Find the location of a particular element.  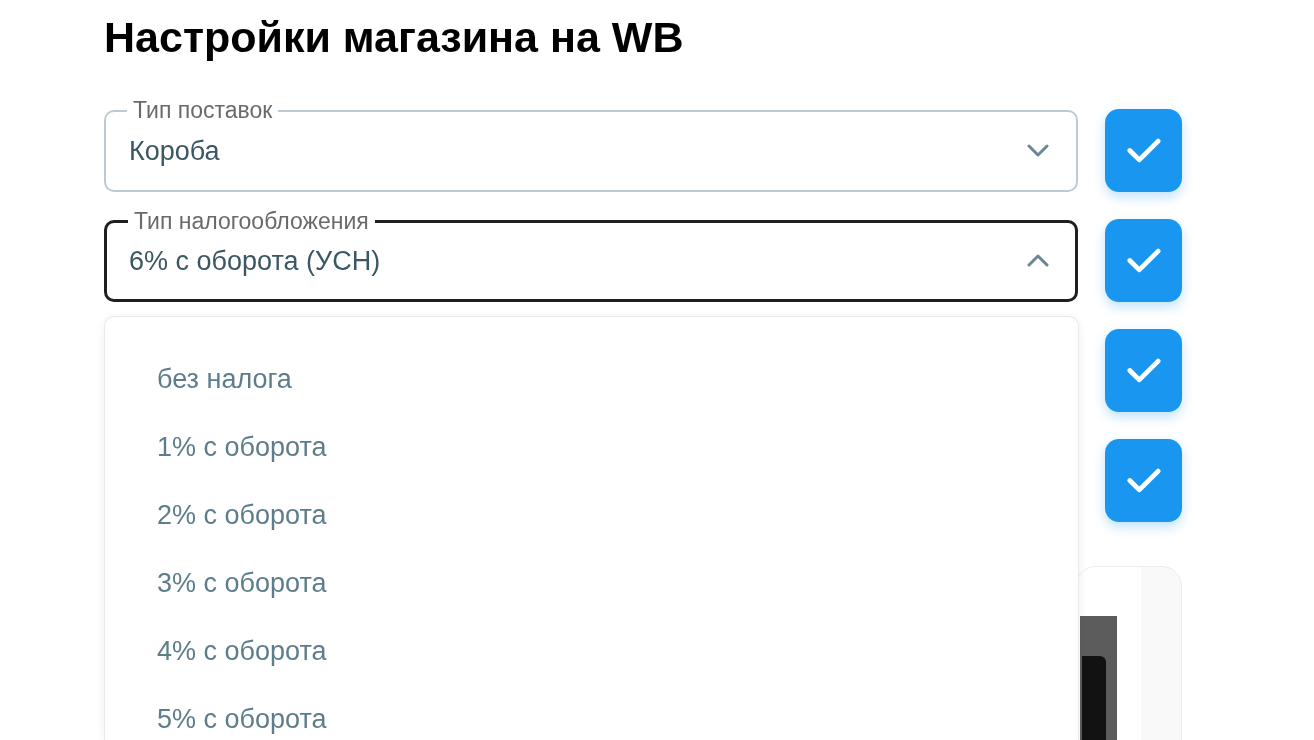

chevron-down-icon is located at coordinates (1038, 150).